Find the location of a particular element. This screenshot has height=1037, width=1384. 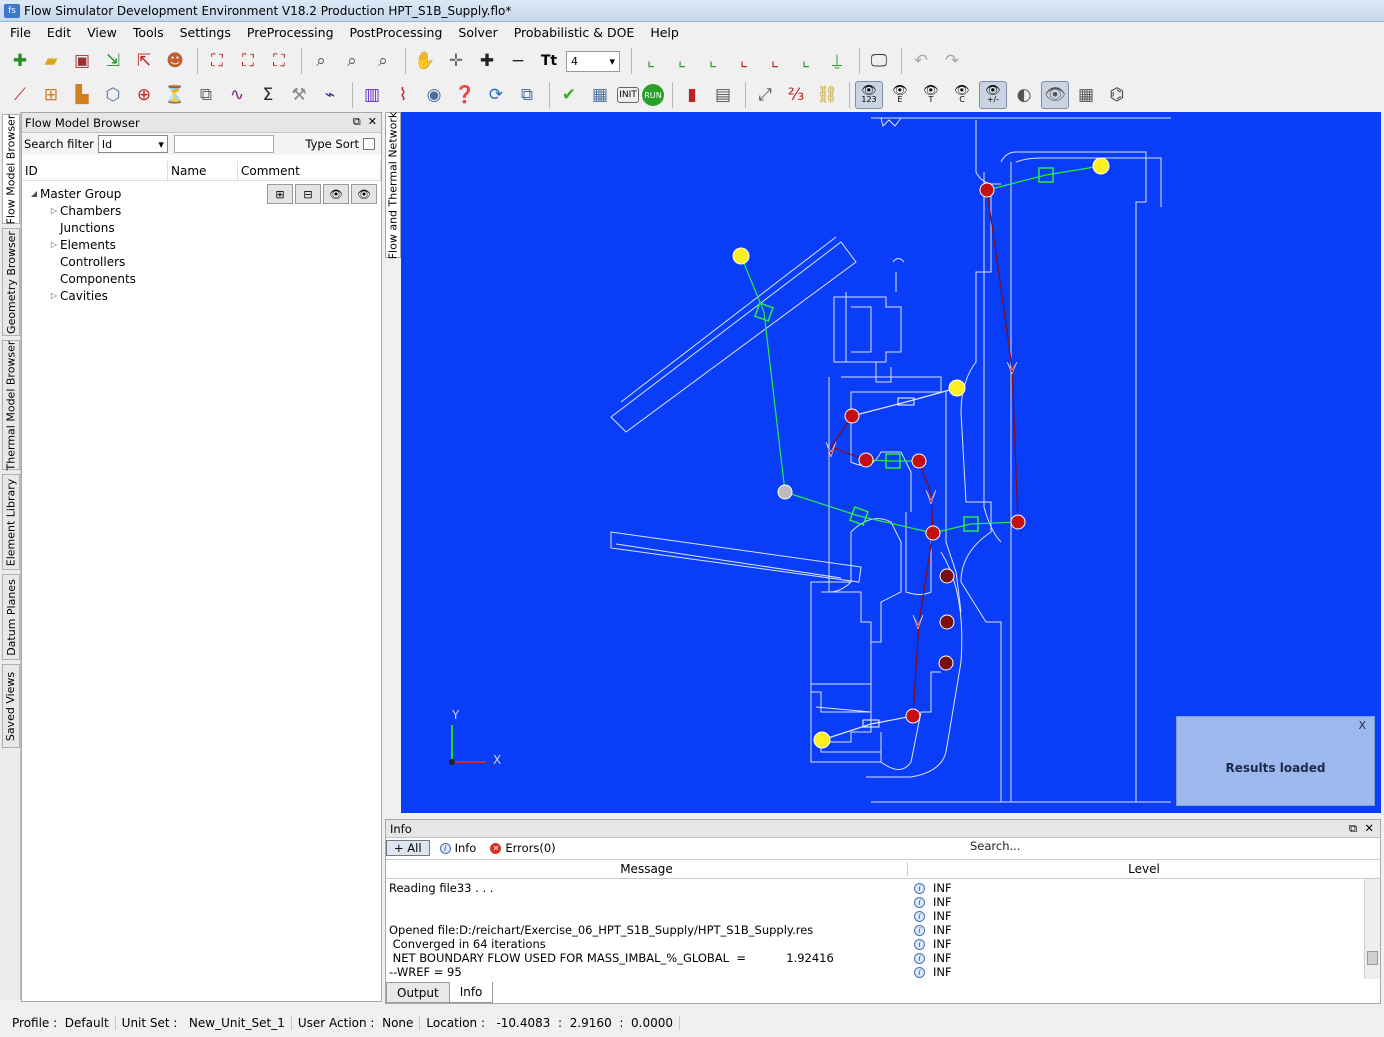

fit-all-icon: ⛶ is located at coordinates (217, 61).